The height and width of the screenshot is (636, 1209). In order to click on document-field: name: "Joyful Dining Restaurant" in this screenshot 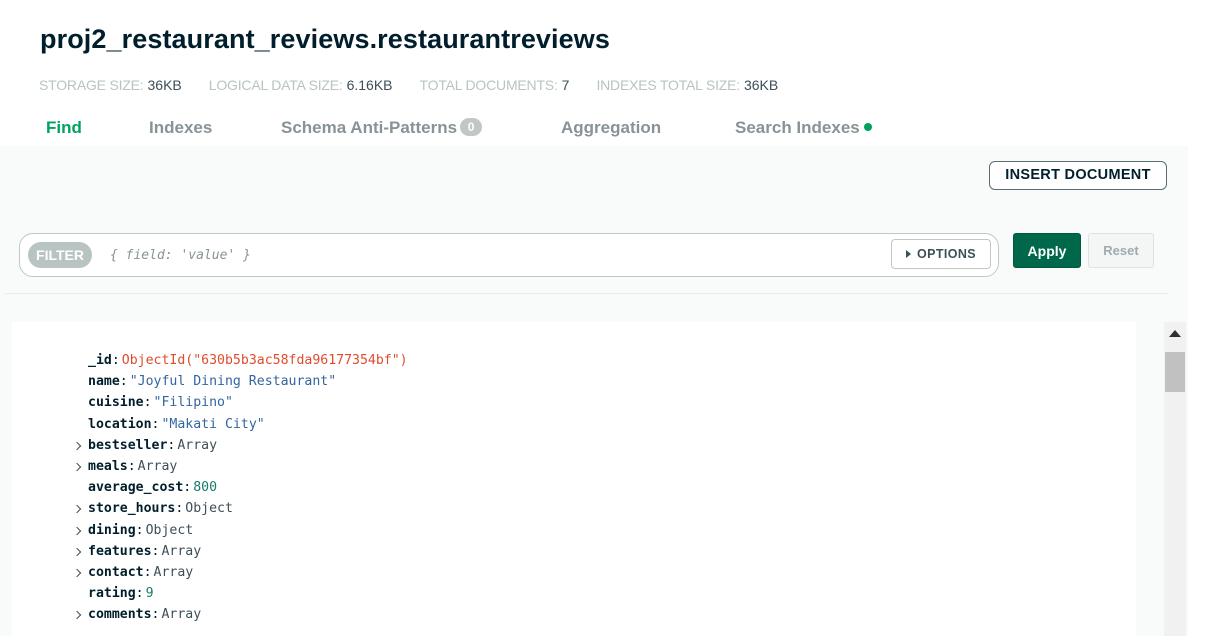, I will do `click(248, 381)`.